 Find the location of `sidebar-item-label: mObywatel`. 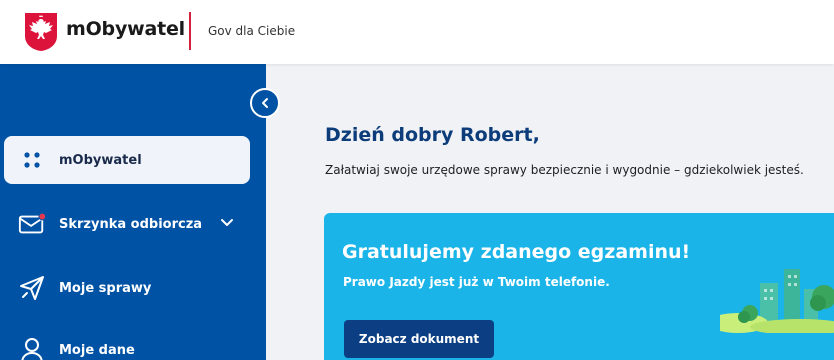

sidebar-item-label: mObywatel is located at coordinates (100, 160).